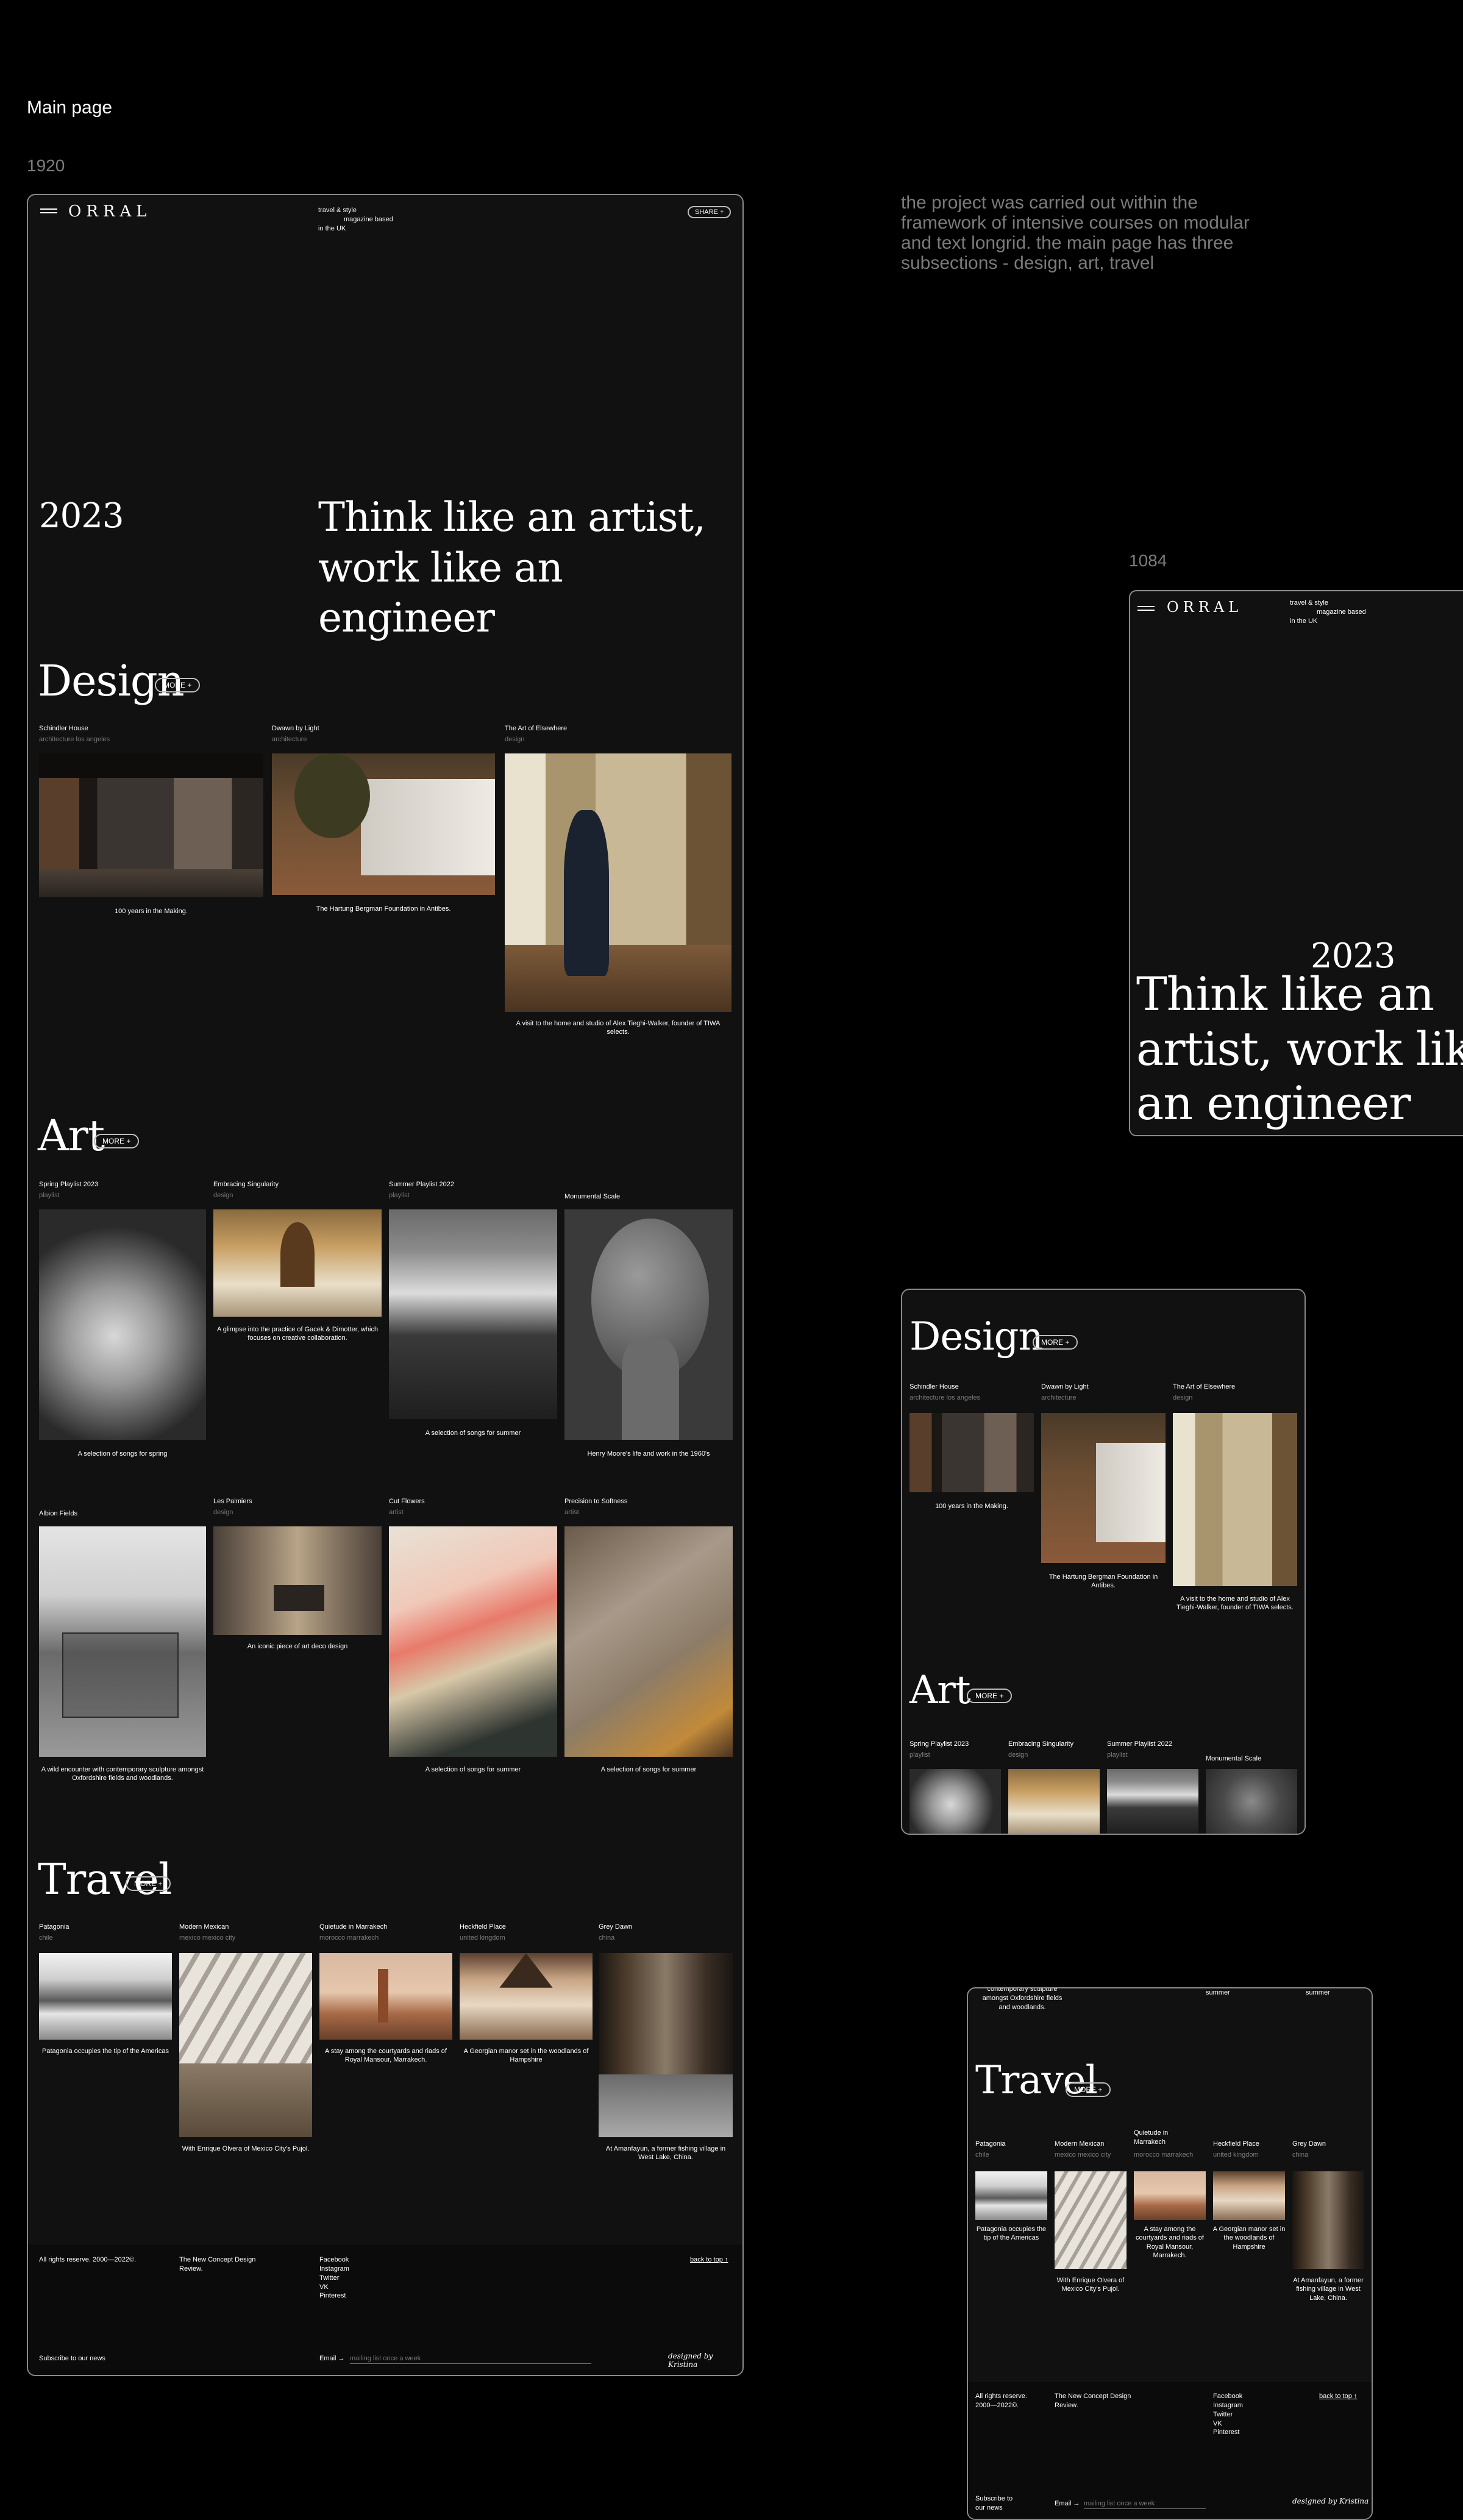  What do you see at coordinates (297, 1580) in the screenshot?
I see `les-palmiers-image` at bounding box center [297, 1580].